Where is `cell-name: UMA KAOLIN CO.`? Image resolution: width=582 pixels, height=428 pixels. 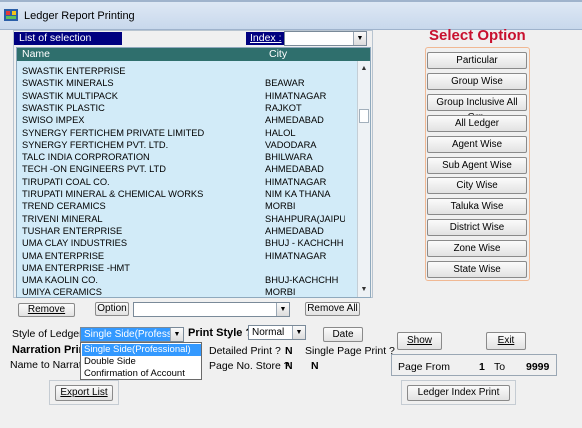
cell-name: UMA KAOLIN CO. is located at coordinates (60, 280).